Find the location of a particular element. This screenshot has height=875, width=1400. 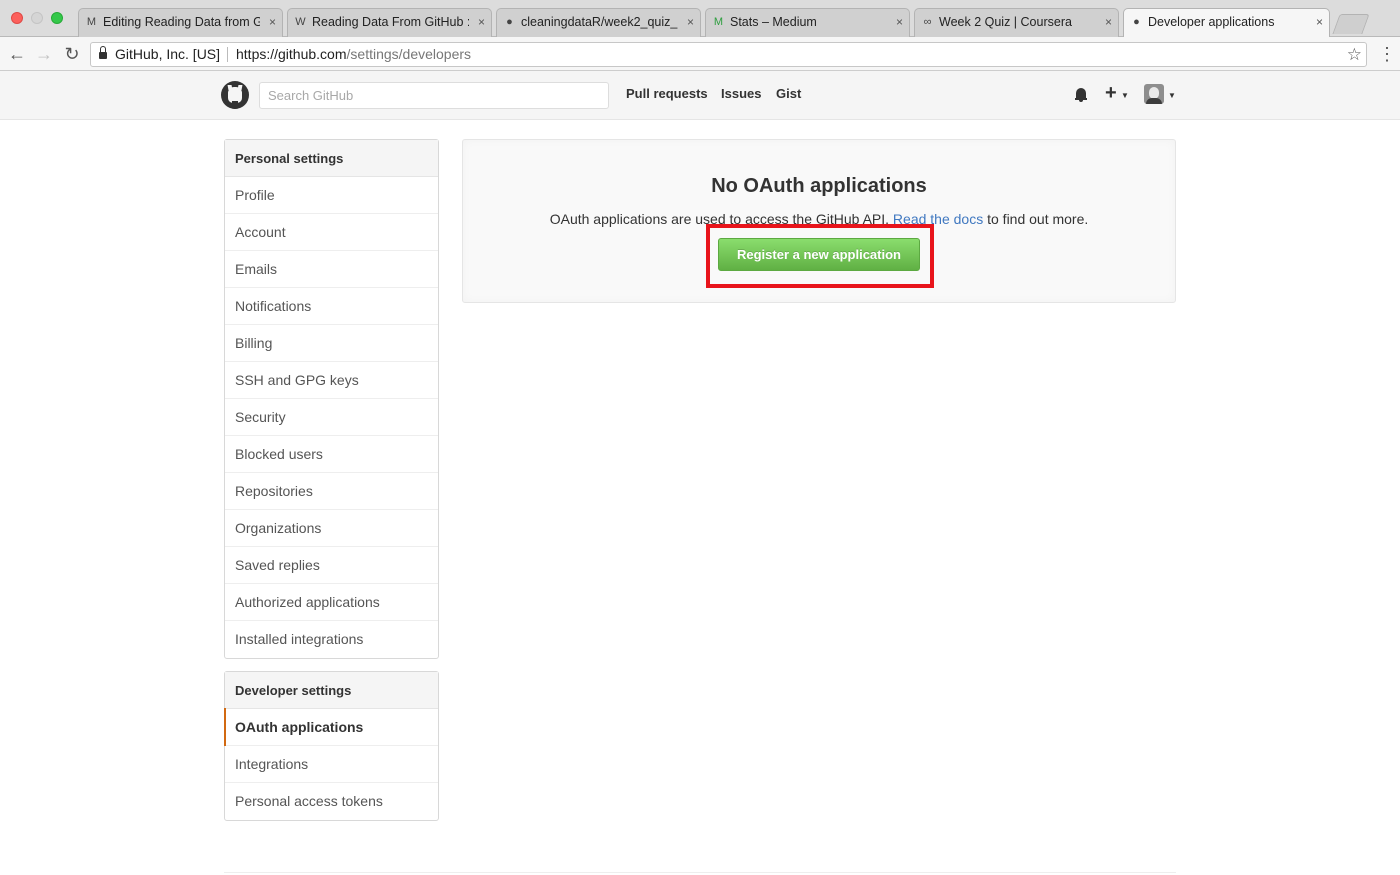

browser-tab: M Stats – Medium × is located at coordinates (807, 22).